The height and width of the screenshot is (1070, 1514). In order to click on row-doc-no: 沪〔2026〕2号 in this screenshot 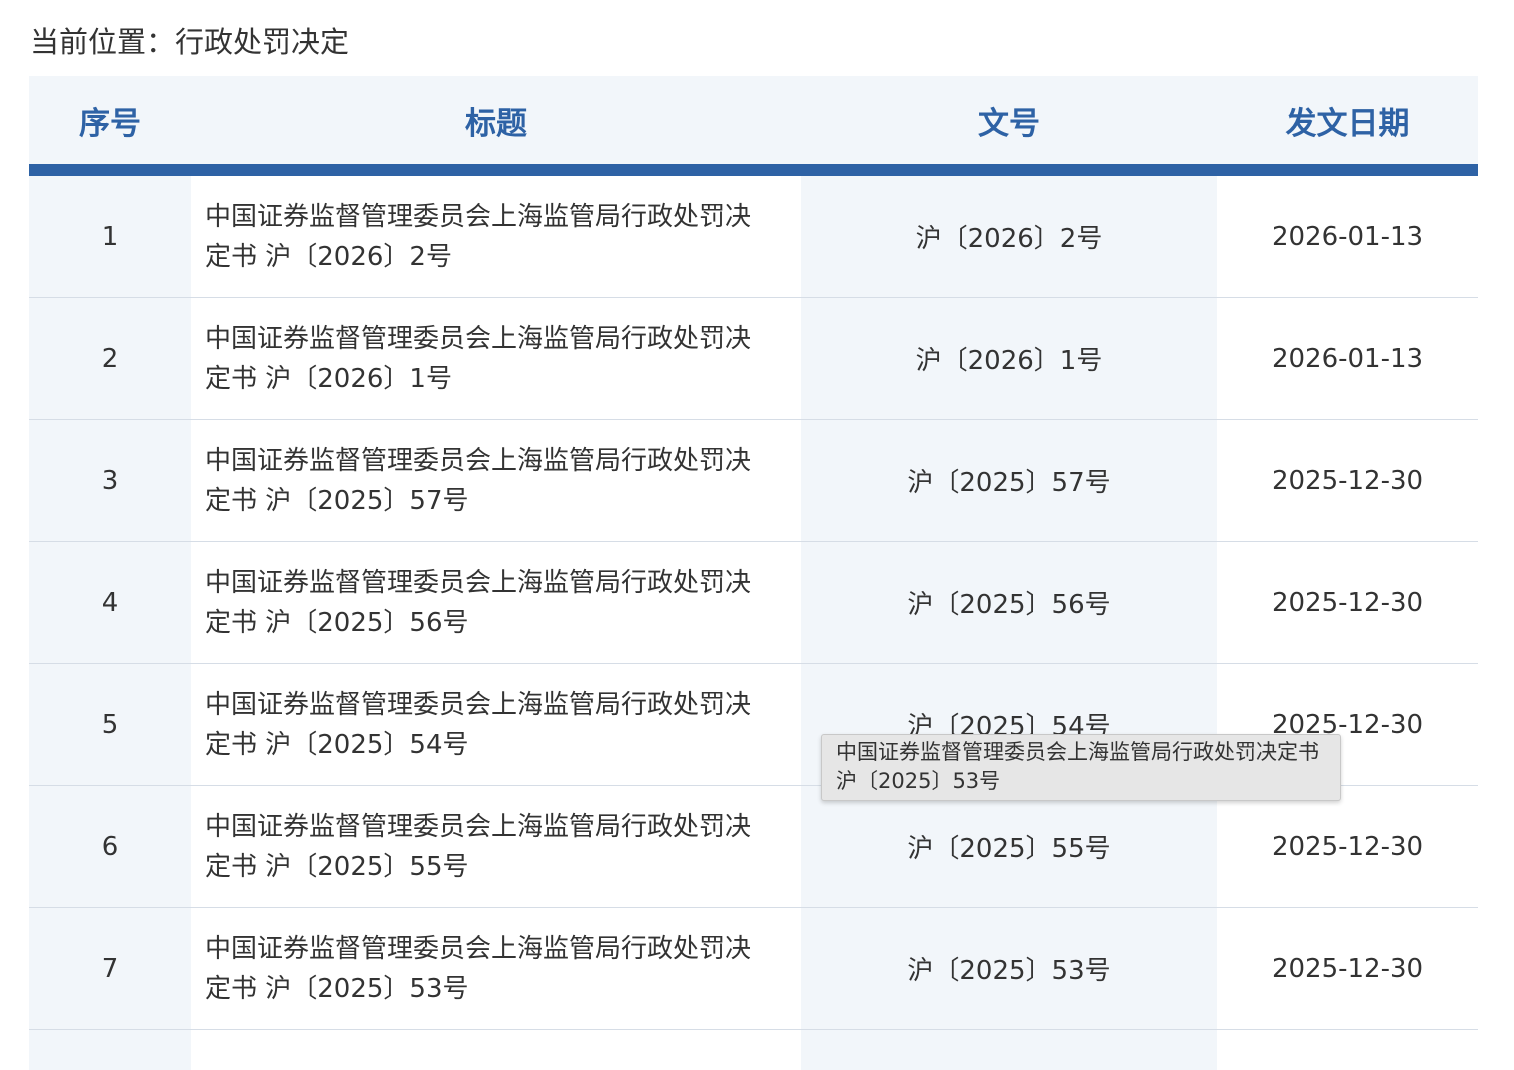, I will do `click(1009, 236)`.